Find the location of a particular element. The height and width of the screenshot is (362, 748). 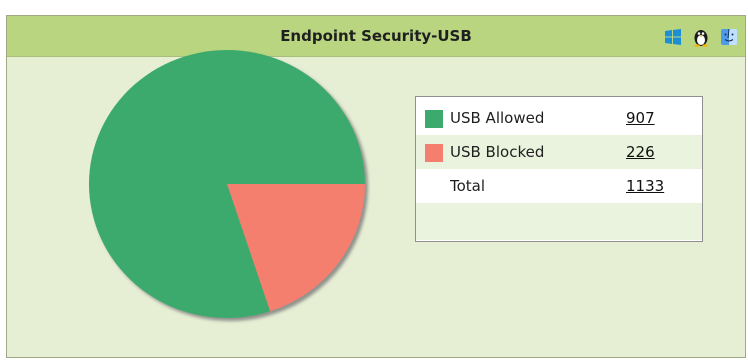

usb-allowed-count-link: 907 is located at coordinates (640, 118).